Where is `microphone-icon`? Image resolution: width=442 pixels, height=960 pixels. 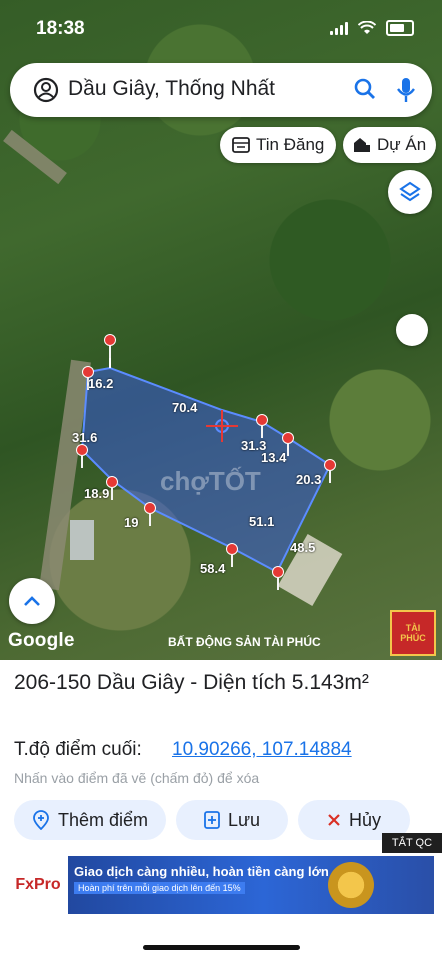 microphone-icon is located at coordinates (406, 90).